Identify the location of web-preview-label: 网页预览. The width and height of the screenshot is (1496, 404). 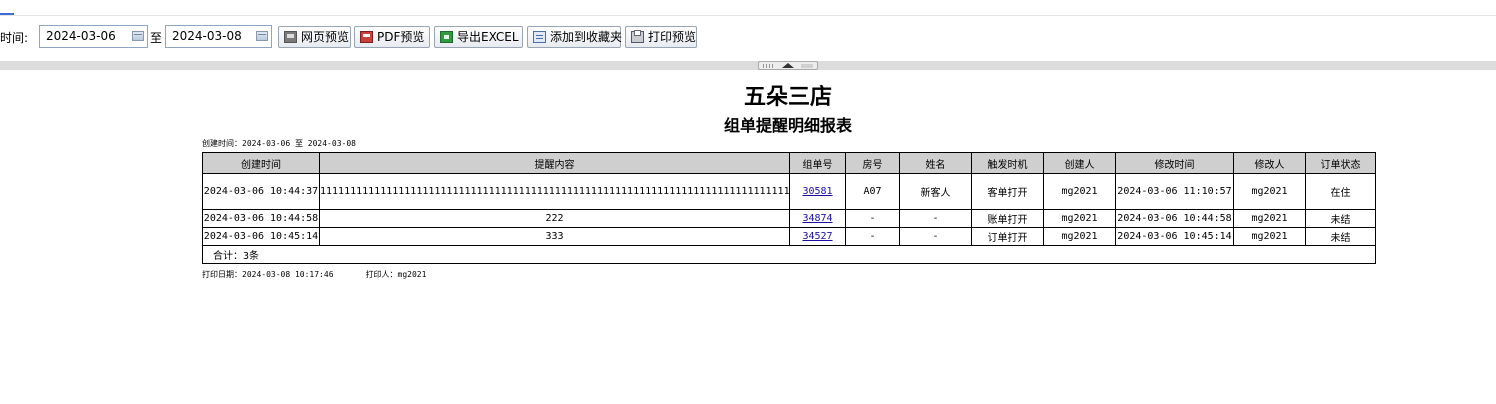
(325, 37).